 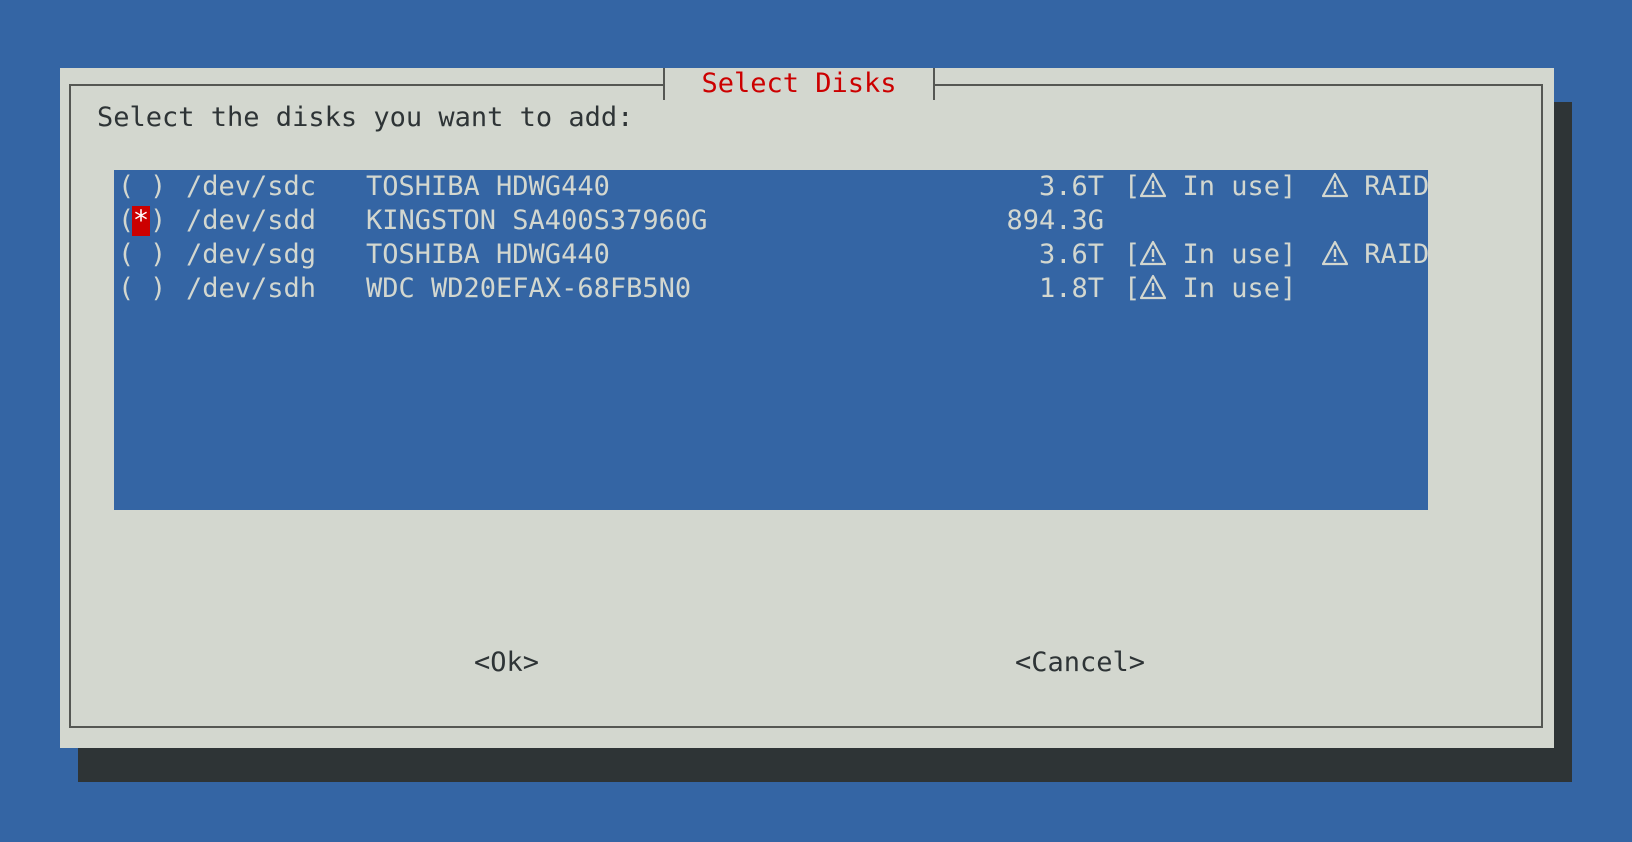 What do you see at coordinates (506, 663) in the screenshot?
I see `ok-button: <Ok>` at bounding box center [506, 663].